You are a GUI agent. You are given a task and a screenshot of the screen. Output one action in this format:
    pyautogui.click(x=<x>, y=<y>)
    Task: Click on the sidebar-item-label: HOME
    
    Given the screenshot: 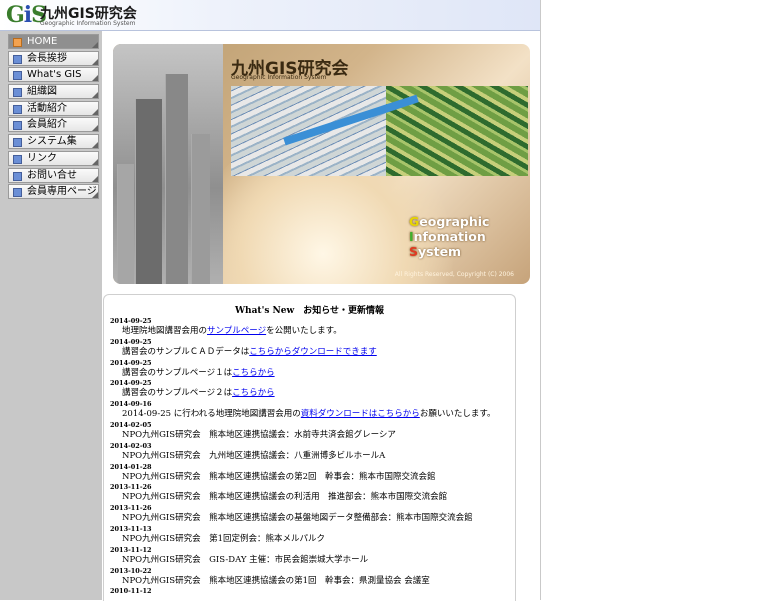 What is the action you would take?
    pyautogui.click(x=42, y=41)
    